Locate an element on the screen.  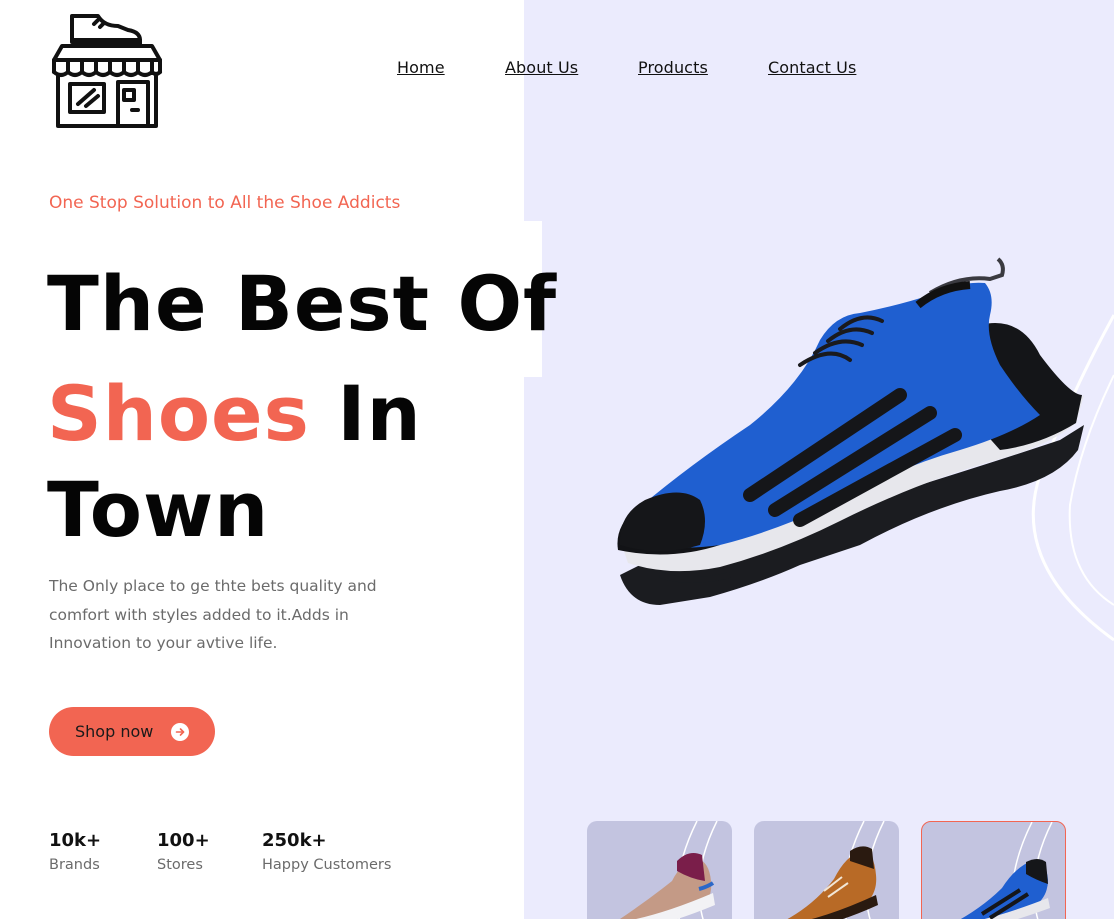
stat-value: 100+ is located at coordinates (183, 840).